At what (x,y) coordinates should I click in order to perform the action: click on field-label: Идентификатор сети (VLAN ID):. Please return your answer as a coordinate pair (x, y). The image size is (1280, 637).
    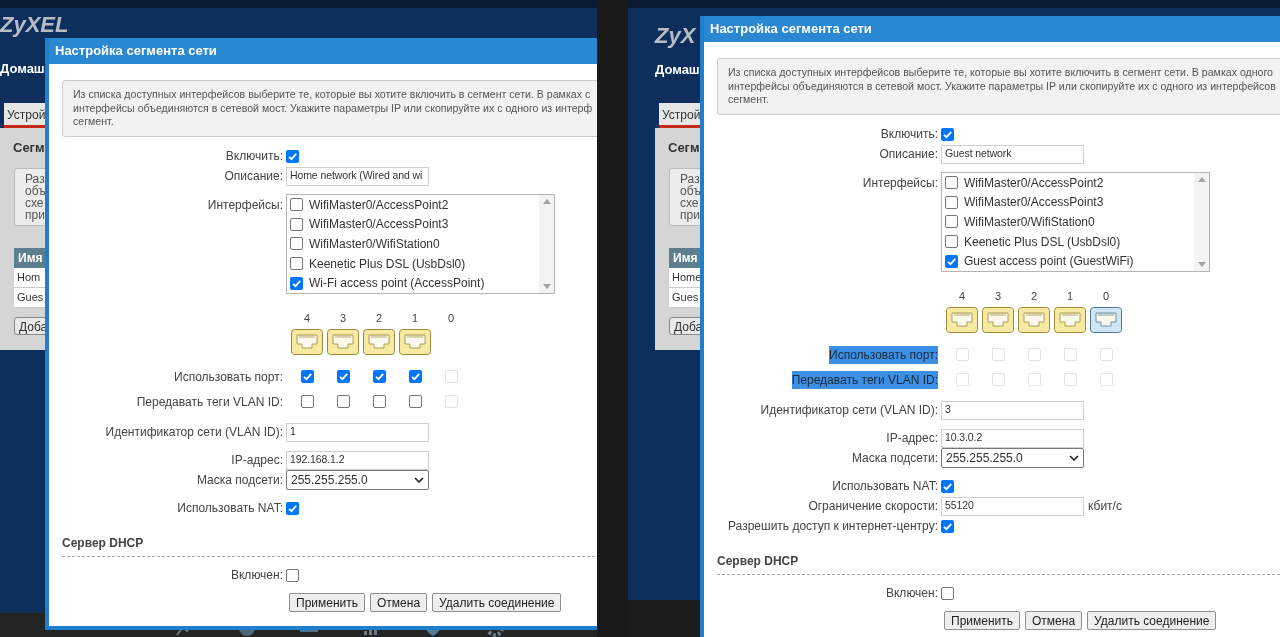
    Looking at the image, I should click on (194, 432).